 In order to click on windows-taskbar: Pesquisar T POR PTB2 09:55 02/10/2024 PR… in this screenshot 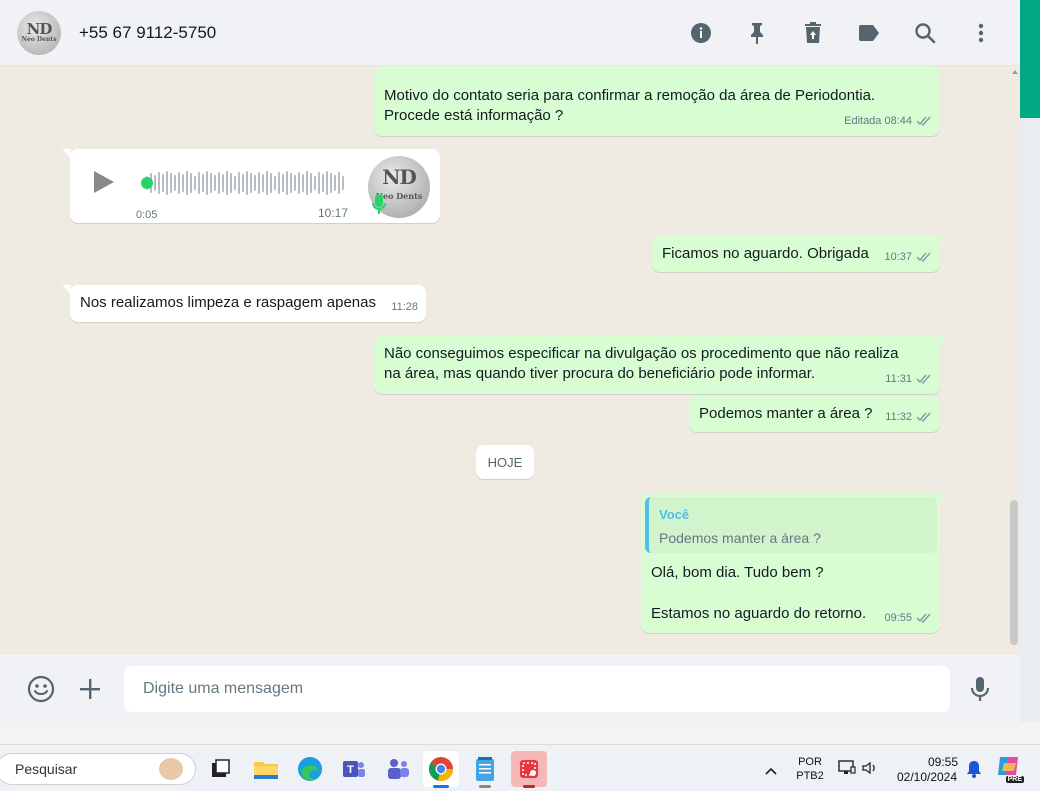, I will do `click(520, 767)`.